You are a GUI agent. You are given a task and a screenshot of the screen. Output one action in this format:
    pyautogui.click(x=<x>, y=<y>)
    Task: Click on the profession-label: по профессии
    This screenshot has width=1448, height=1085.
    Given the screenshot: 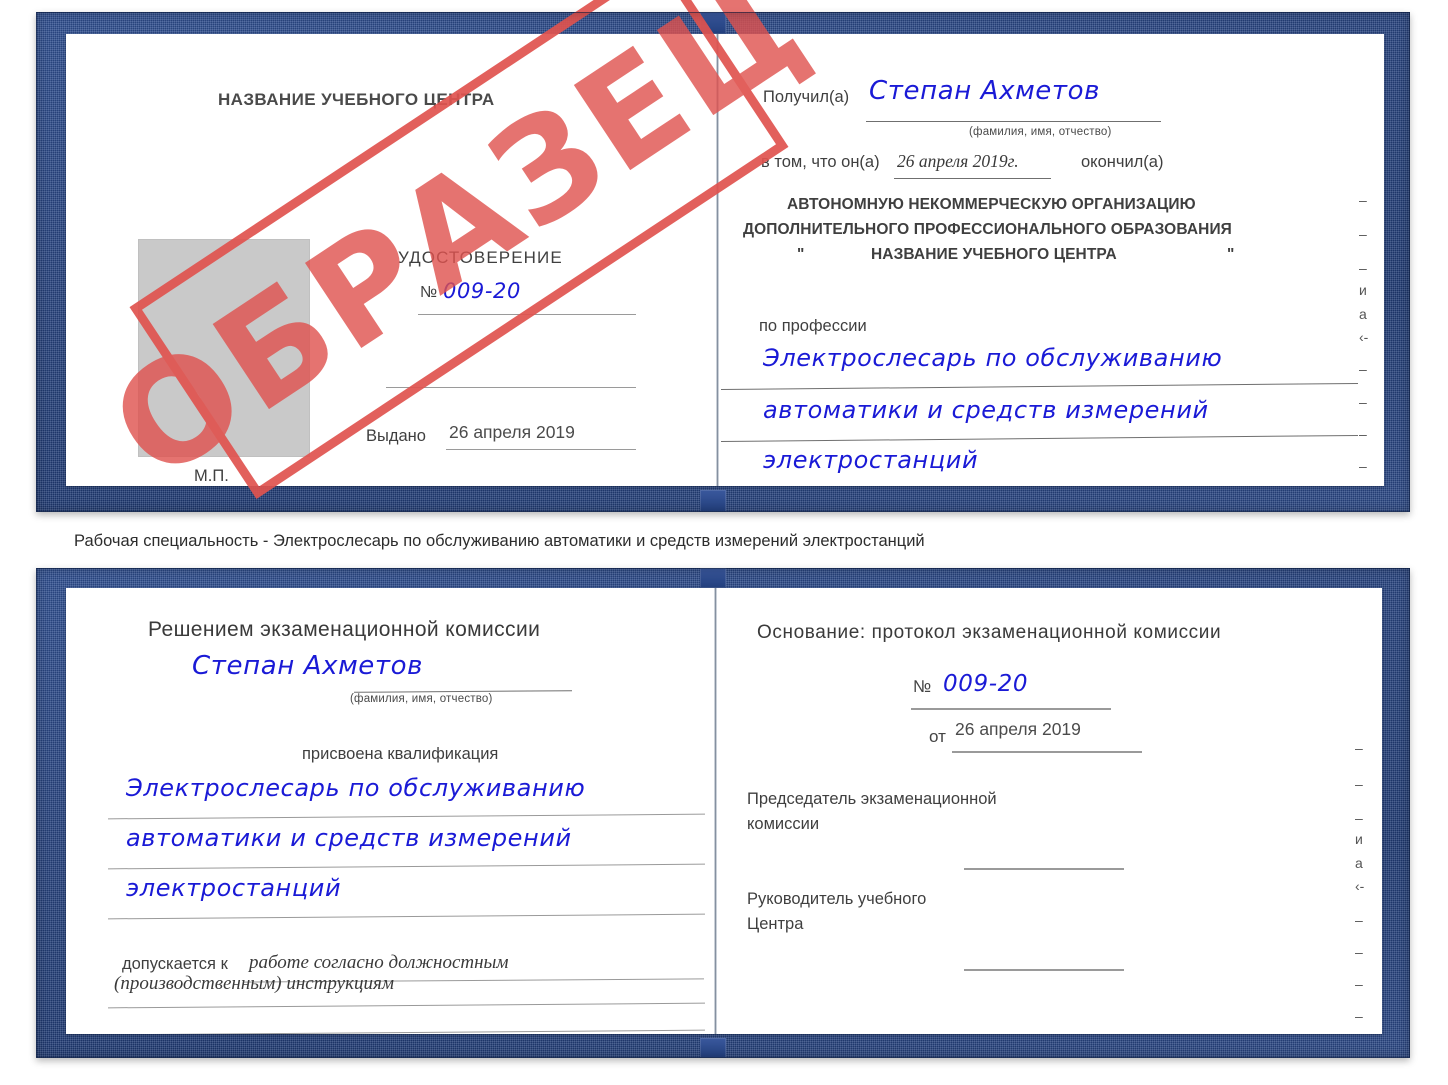 What is the action you would take?
    pyautogui.click(x=813, y=326)
    